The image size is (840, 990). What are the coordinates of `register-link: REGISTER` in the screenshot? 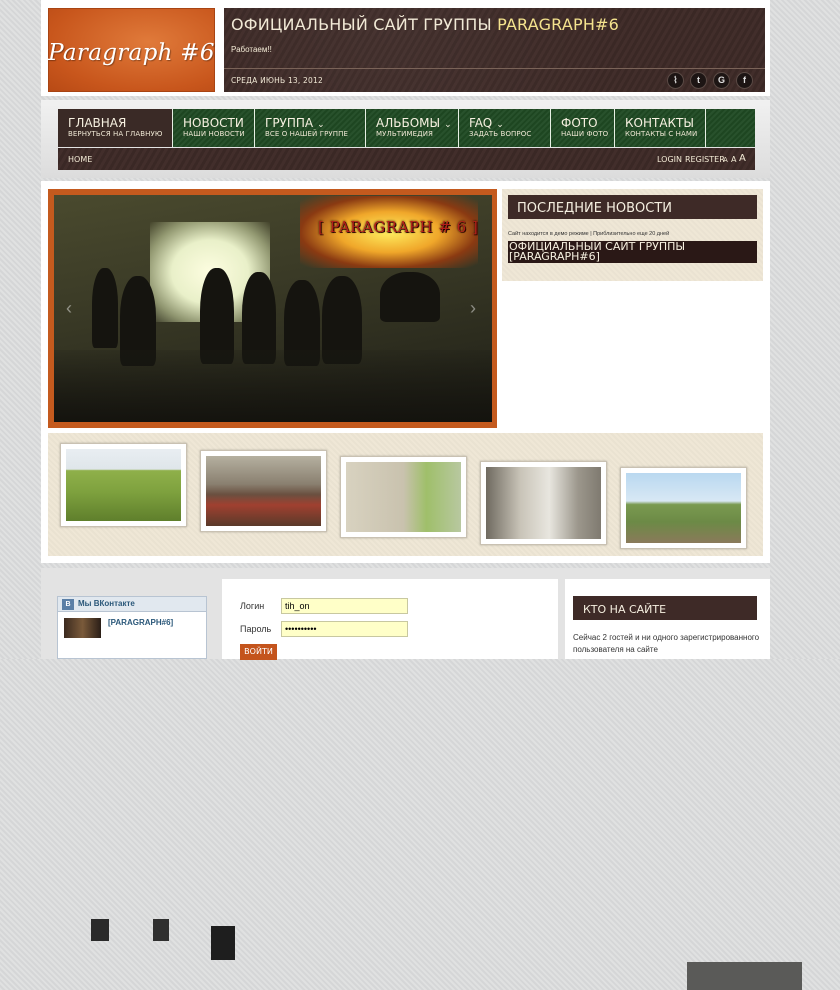 It's located at (705, 159).